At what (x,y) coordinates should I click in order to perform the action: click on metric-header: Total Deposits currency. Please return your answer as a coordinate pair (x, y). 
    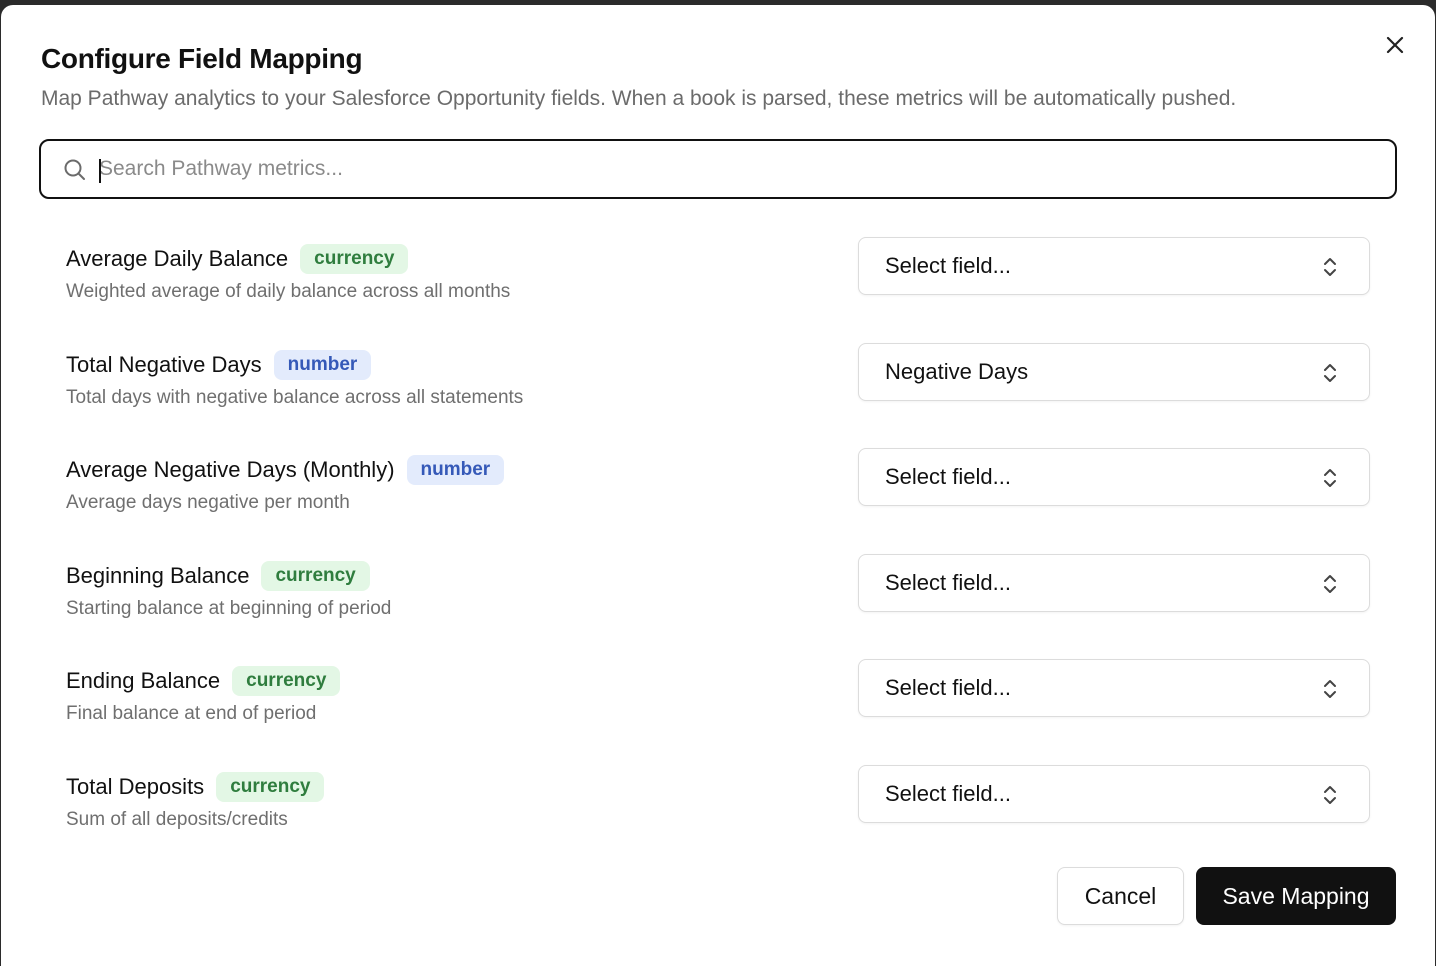
    Looking at the image, I should click on (195, 787).